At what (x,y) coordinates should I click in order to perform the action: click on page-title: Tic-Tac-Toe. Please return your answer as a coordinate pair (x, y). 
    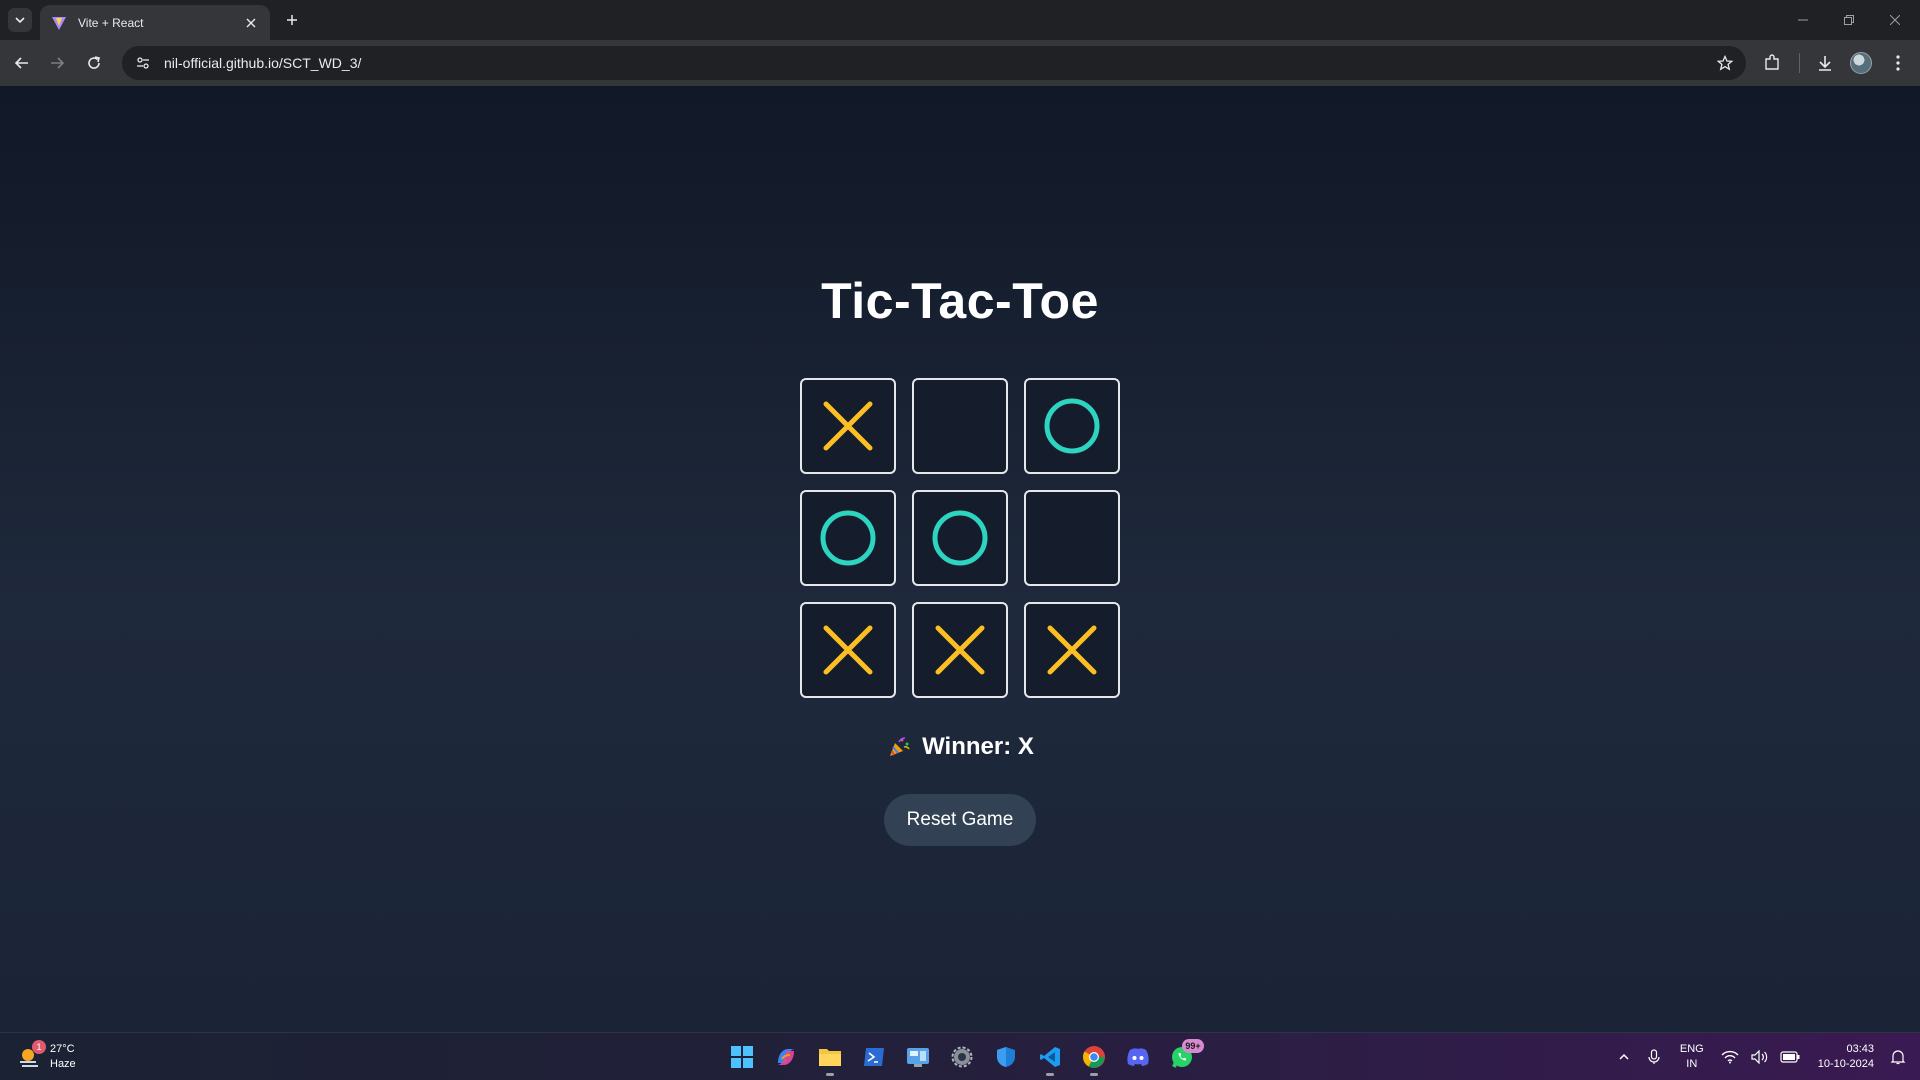
    Looking at the image, I should click on (960, 301).